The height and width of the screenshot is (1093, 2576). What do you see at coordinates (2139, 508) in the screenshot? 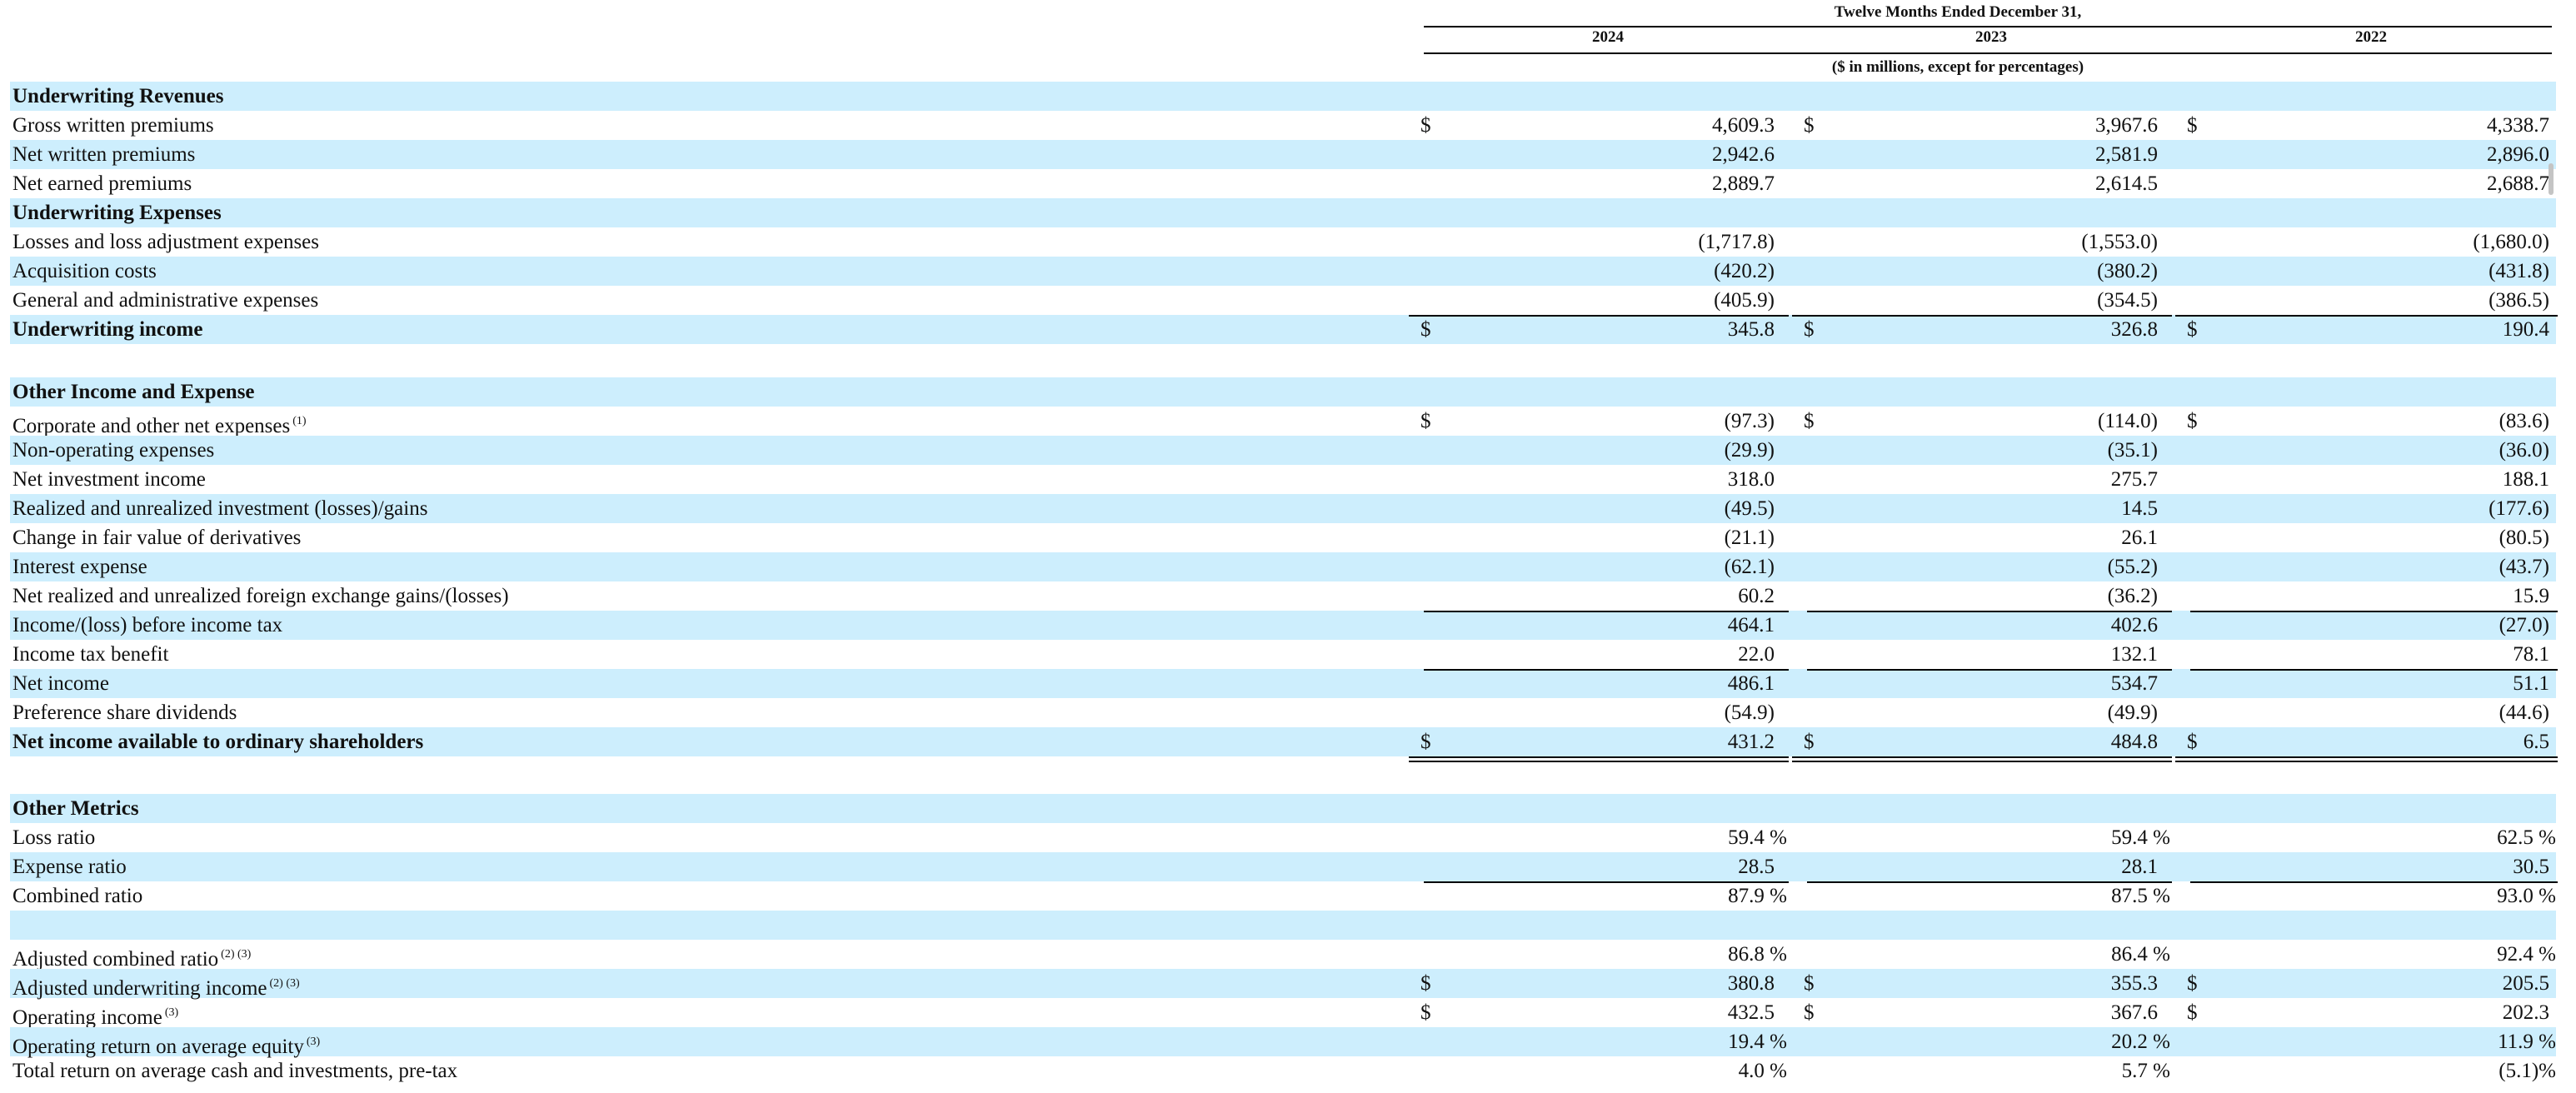
I see `value-2023: 14.5` at bounding box center [2139, 508].